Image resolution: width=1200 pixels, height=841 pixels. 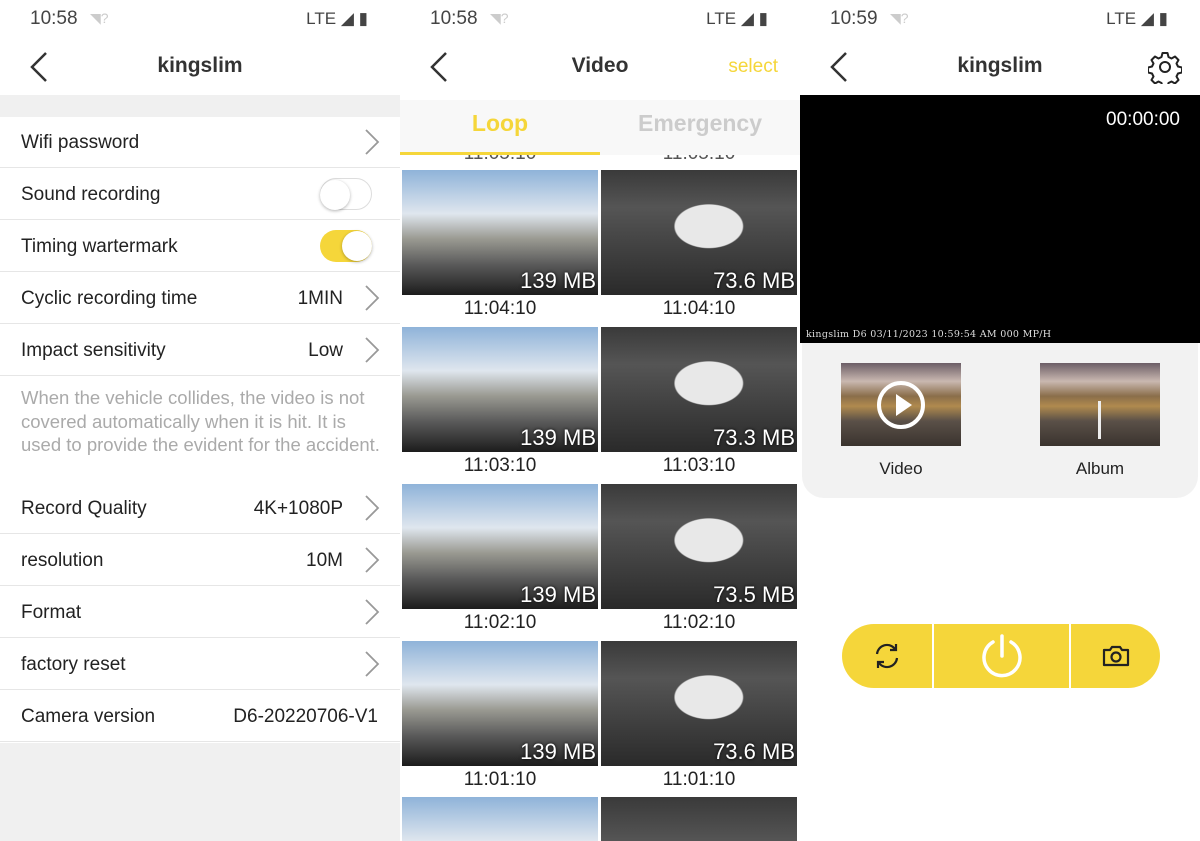 I want to click on switch-camera-button, so click(x=887, y=656).